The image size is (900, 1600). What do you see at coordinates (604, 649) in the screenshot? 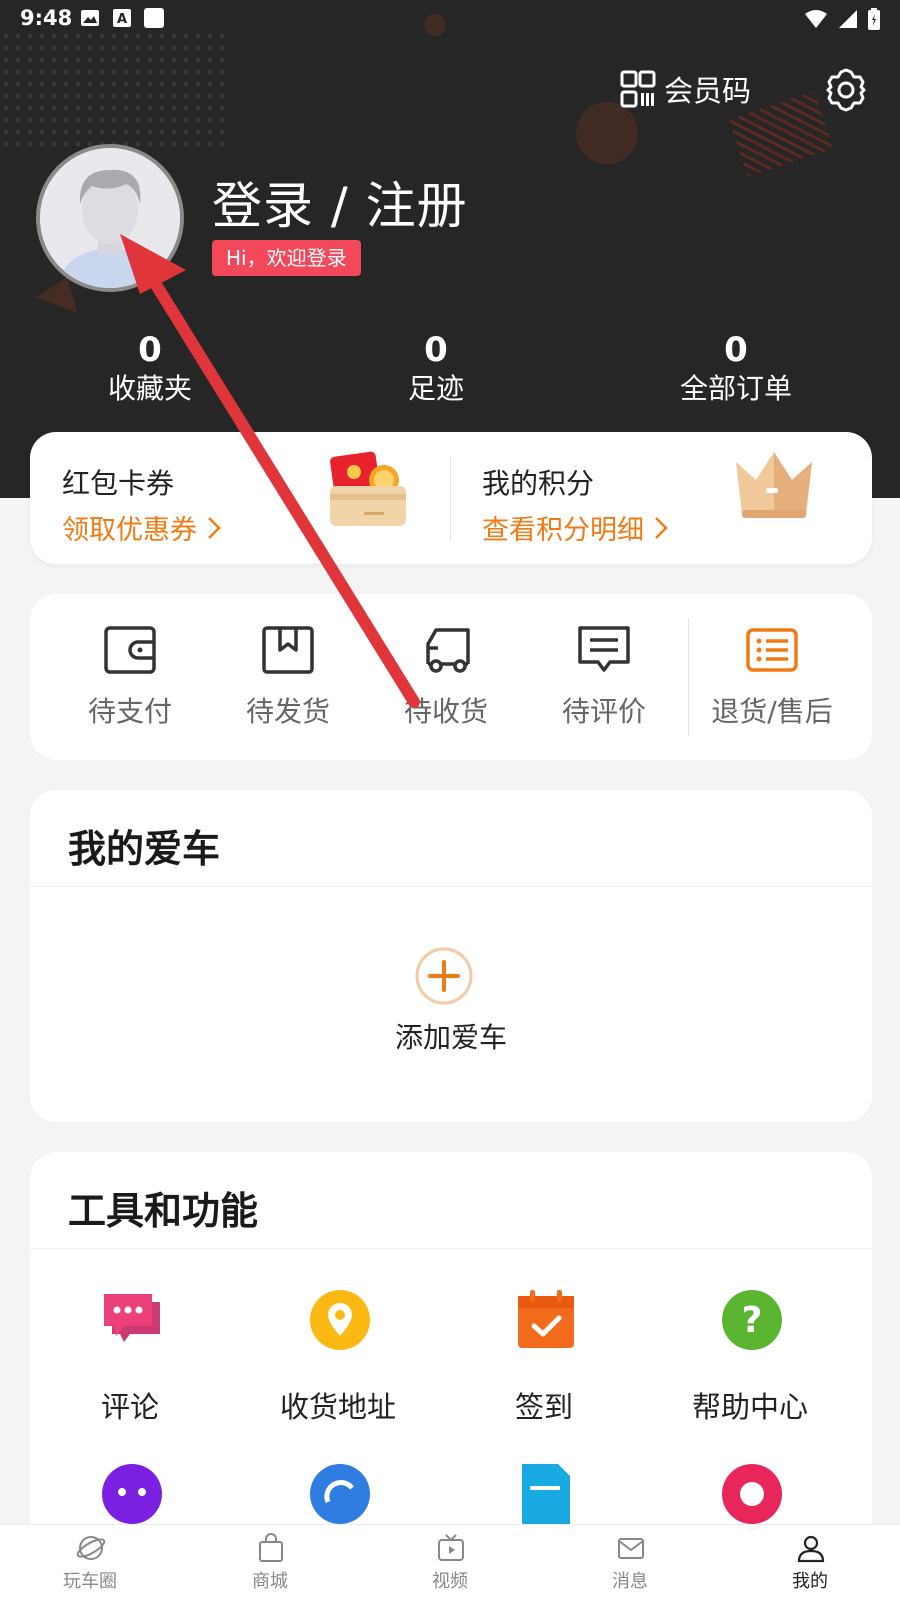
I see `comment-icon` at bounding box center [604, 649].